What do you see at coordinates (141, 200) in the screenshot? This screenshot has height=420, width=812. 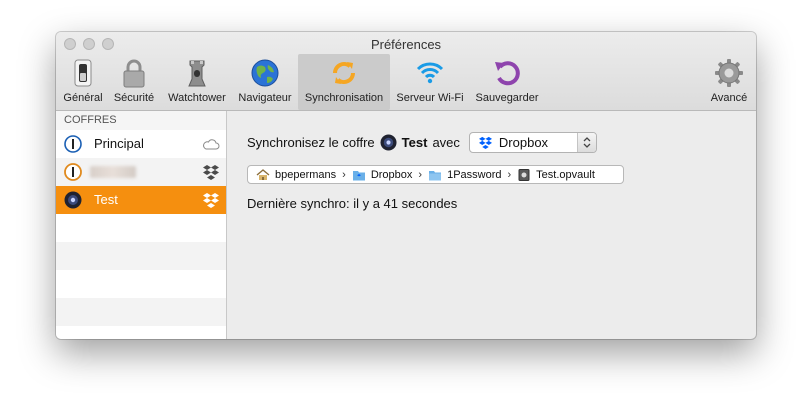 I see `vault-row-test: Test` at bounding box center [141, 200].